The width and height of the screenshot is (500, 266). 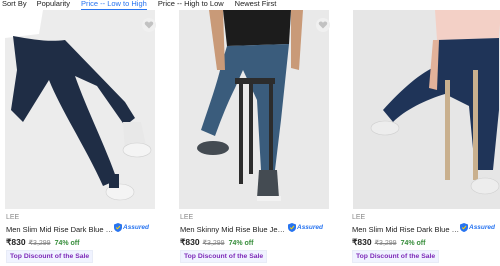 I want to click on sort-option-popularity: Popularity, so click(x=53, y=4).